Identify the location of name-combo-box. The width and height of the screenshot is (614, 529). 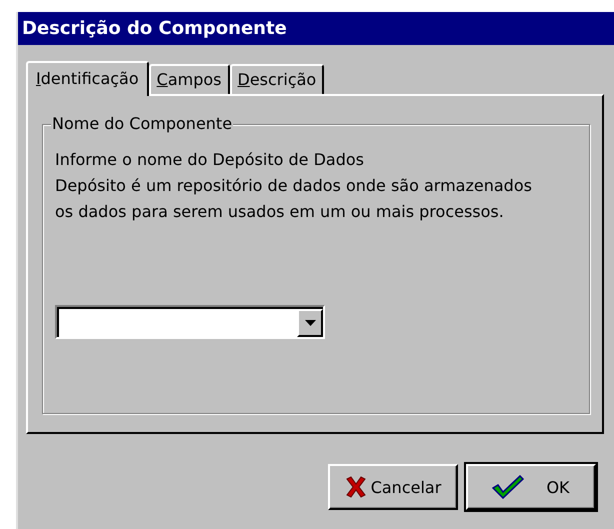
(190, 322).